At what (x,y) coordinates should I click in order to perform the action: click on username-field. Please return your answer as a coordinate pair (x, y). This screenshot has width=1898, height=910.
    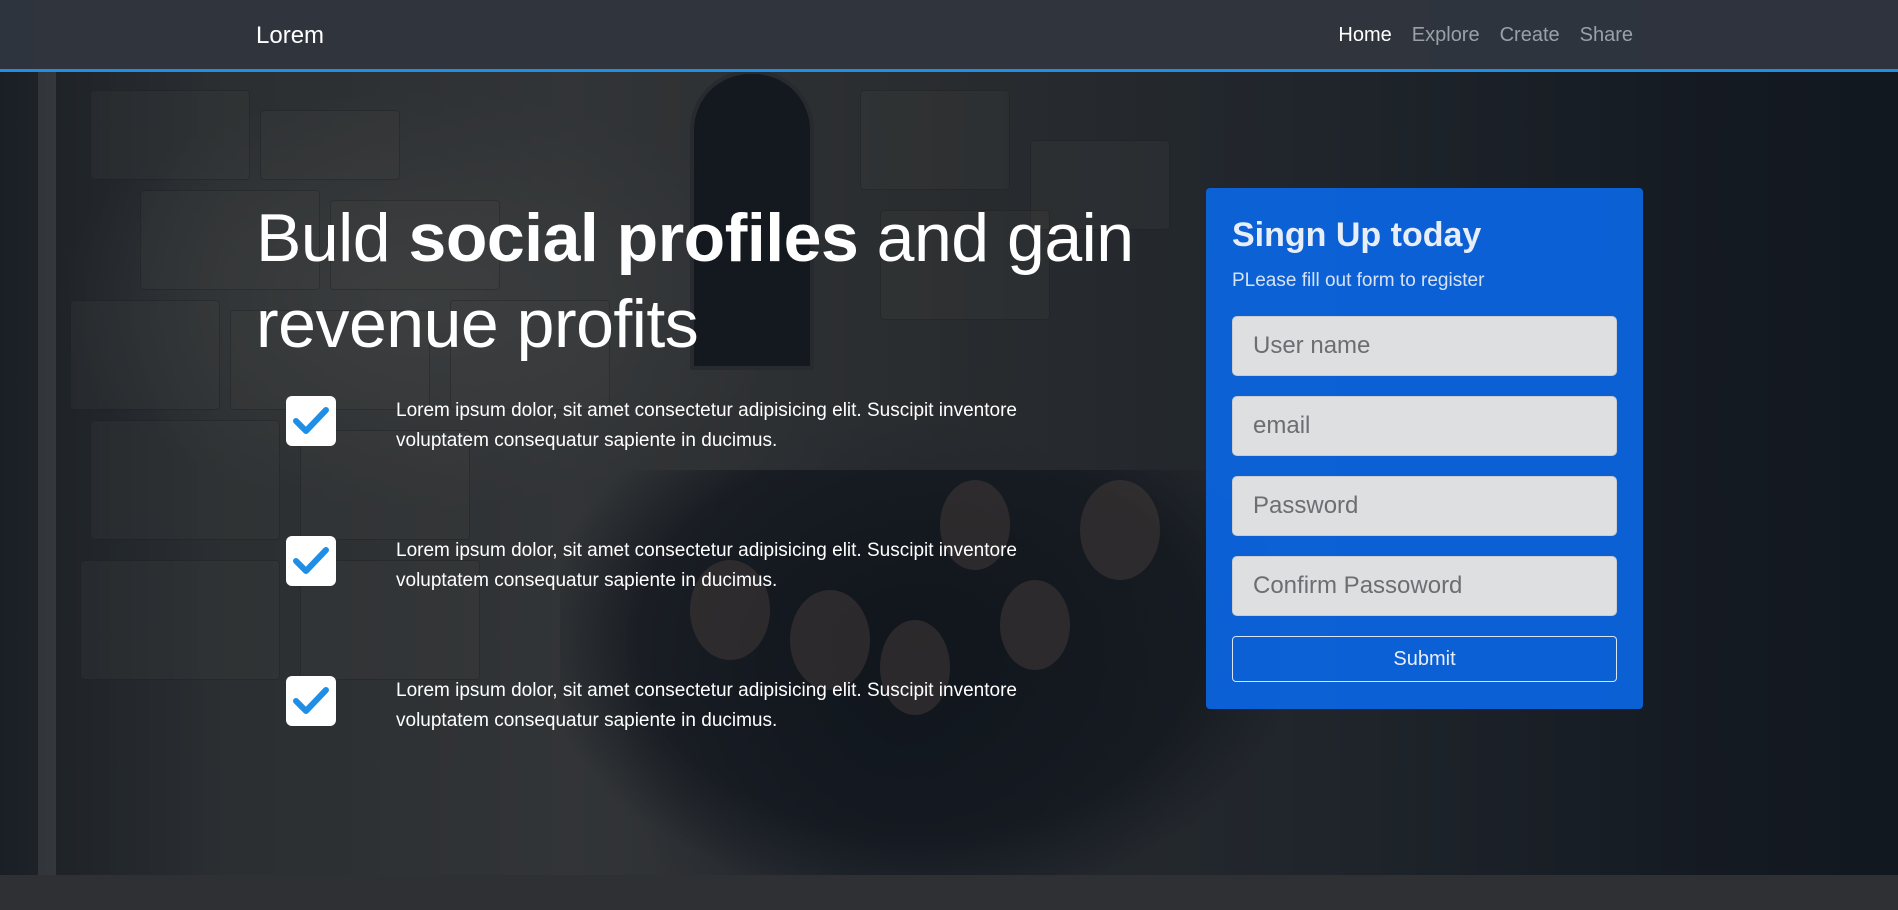
    Looking at the image, I should click on (1424, 346).